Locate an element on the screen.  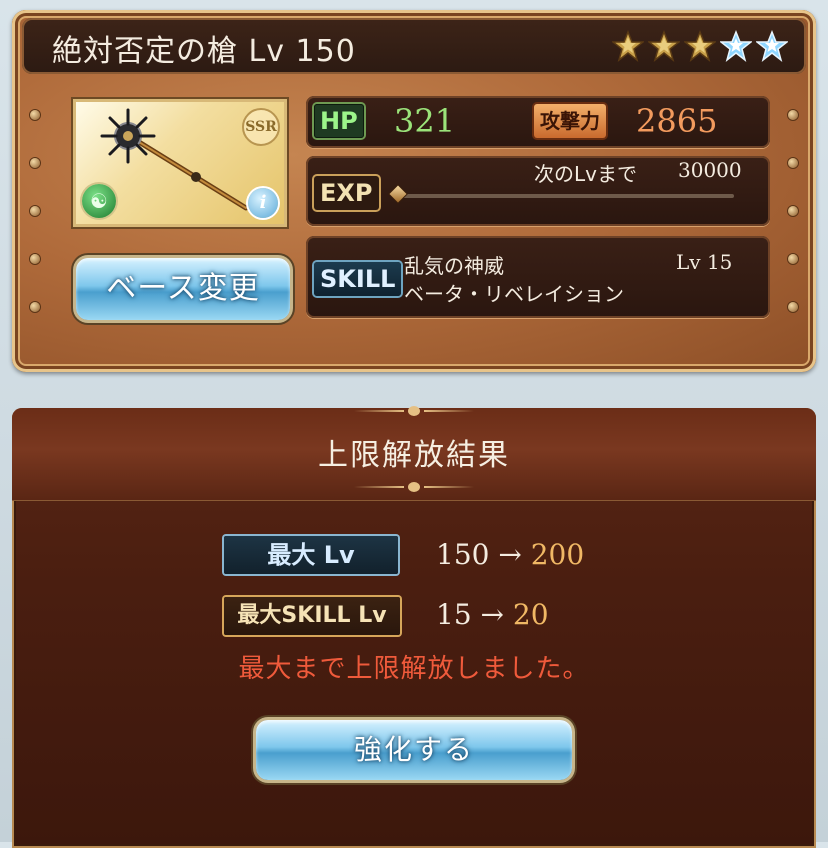
uncap-stars is located at coordinates (700, 46).